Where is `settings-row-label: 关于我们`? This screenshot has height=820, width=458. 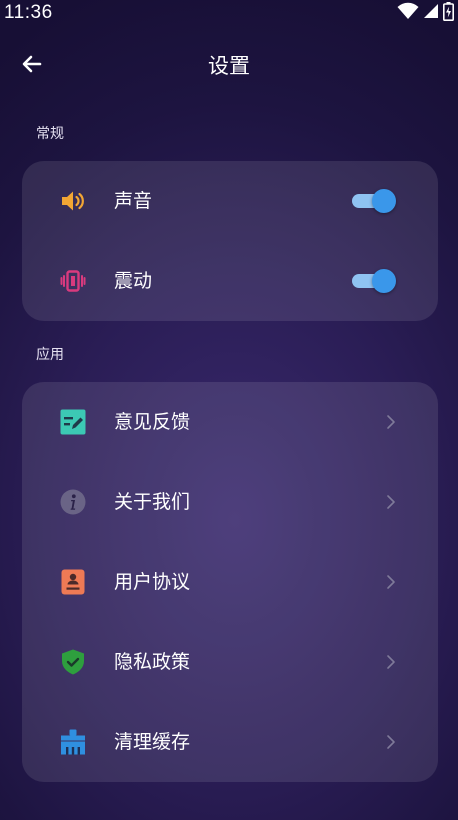 settings-row-label: 关于我们 is located at coordinates (152, 502).